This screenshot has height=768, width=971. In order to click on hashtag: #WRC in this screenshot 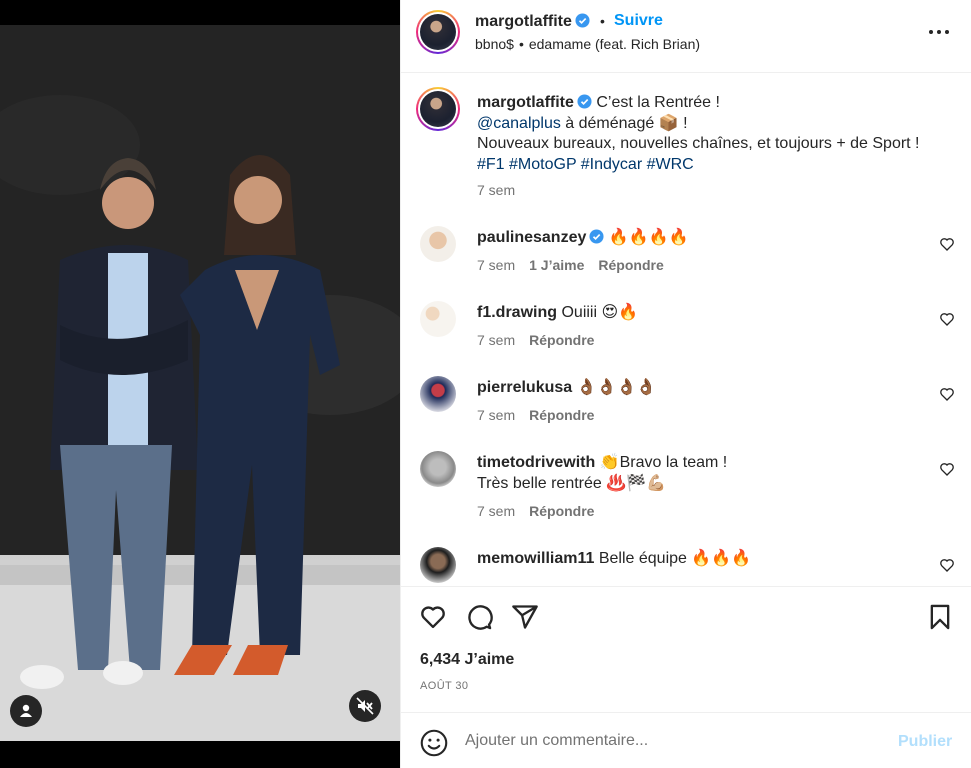, I will do `click(670, 164)`.